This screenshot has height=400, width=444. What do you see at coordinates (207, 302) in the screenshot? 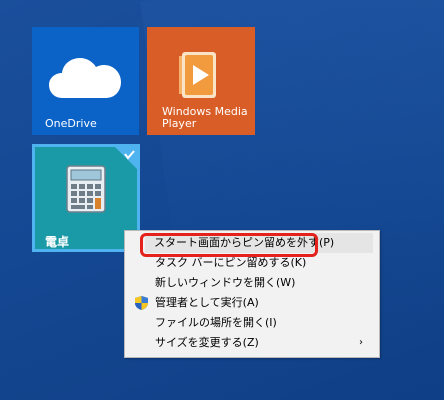
I see `menu-item-label: 管理者として実行(A)` at bounding box center [207, 302].